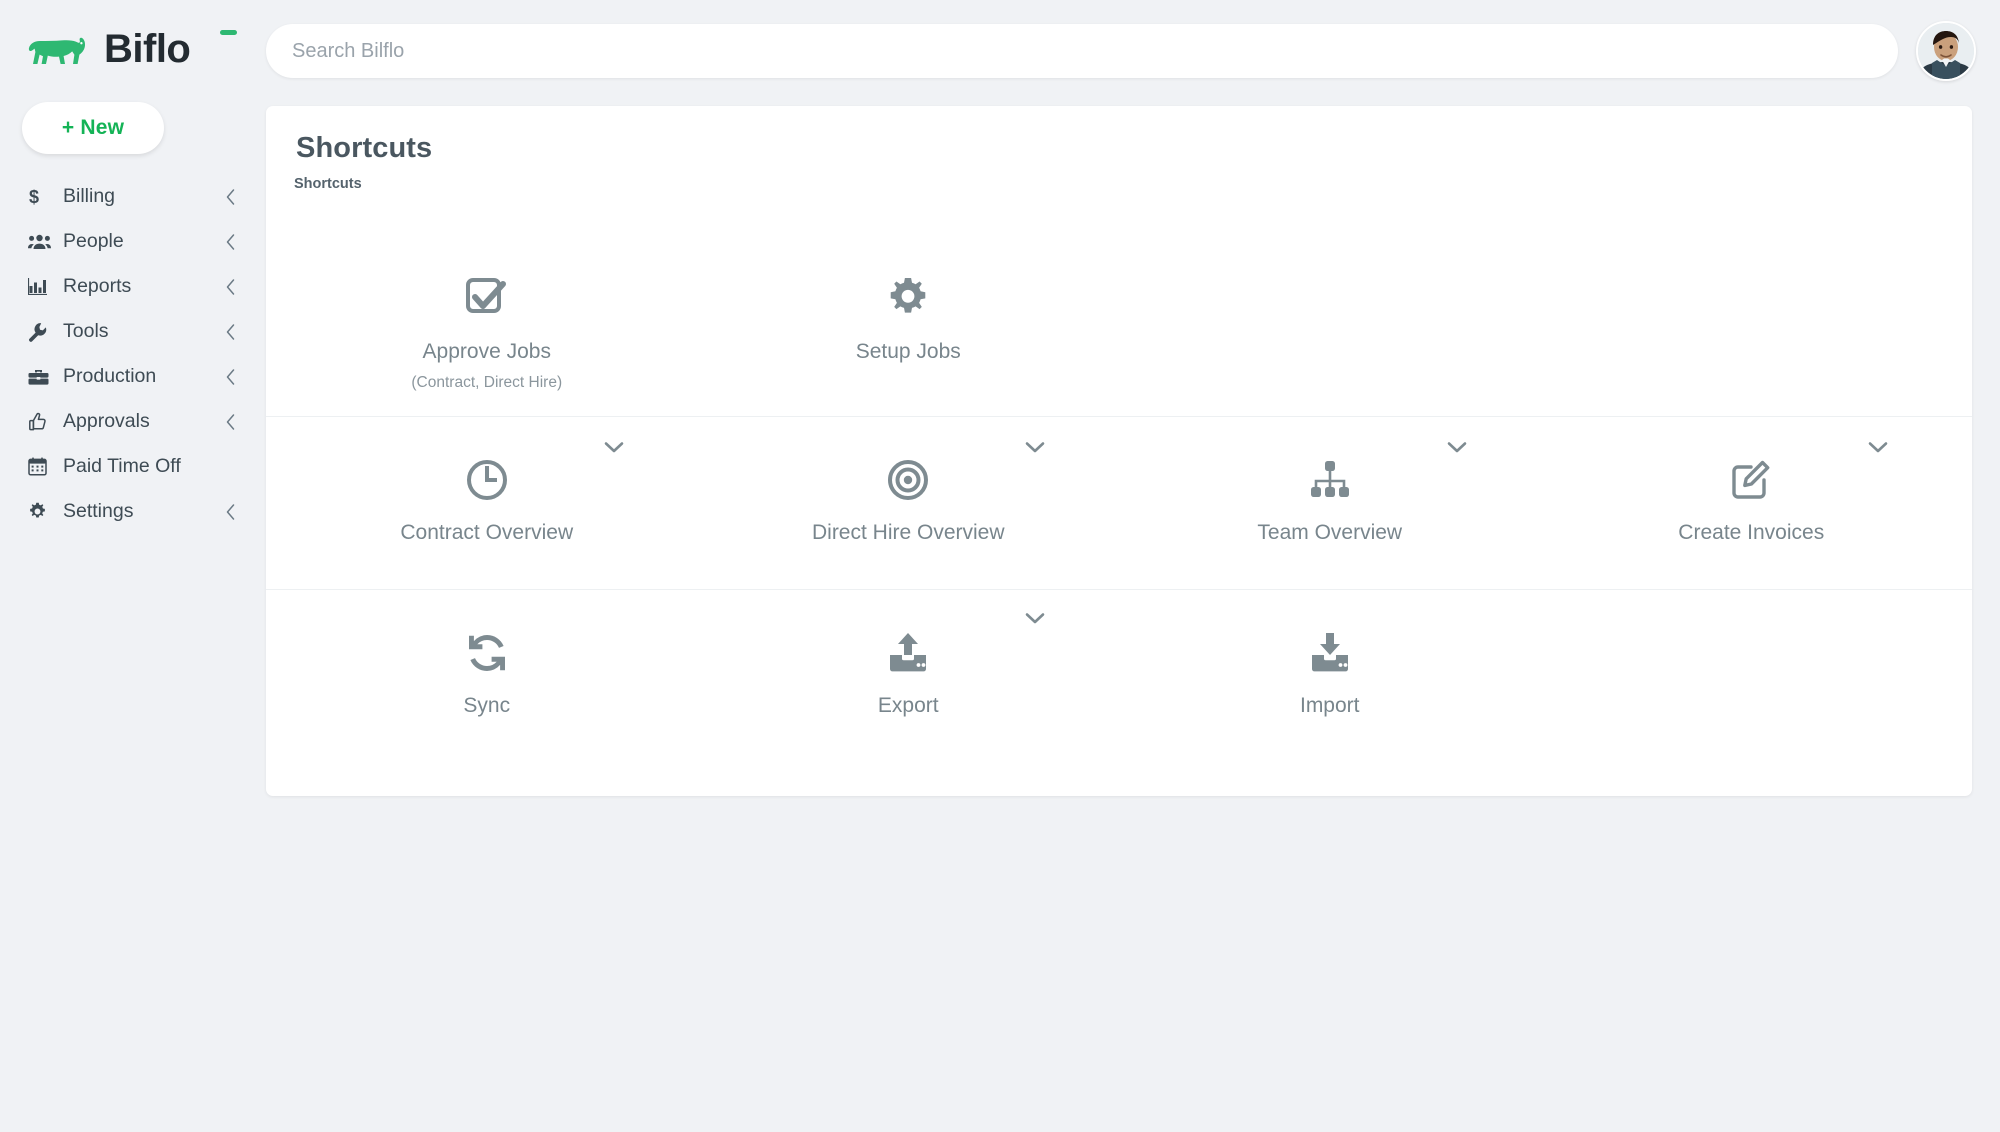 The width and height of the screenshot is (2000, 1132). I want to click on sidebar-item-settings: Settings, so click(129, 511).